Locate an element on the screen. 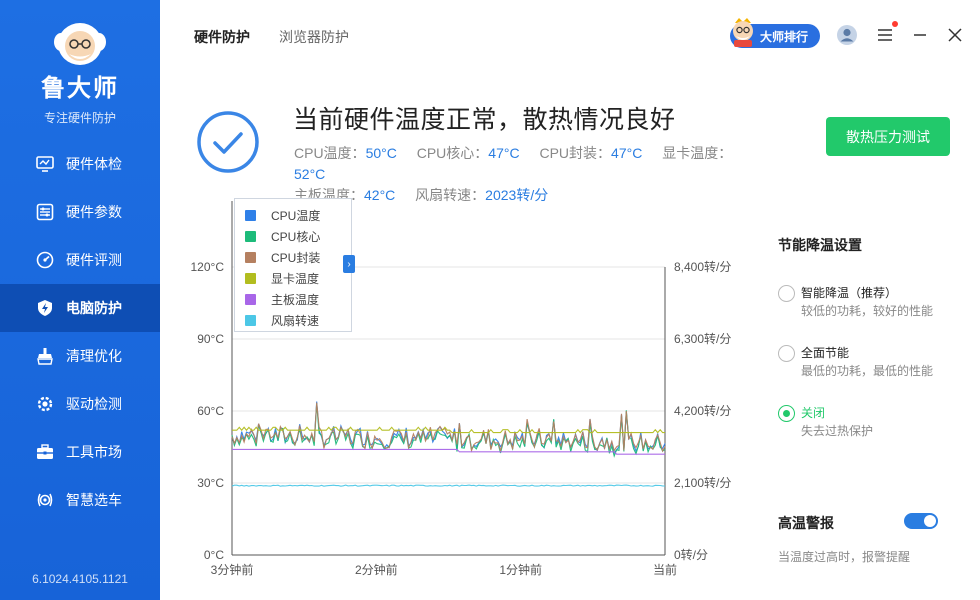  gear-chip-icon is located at coordinates (45, 404).